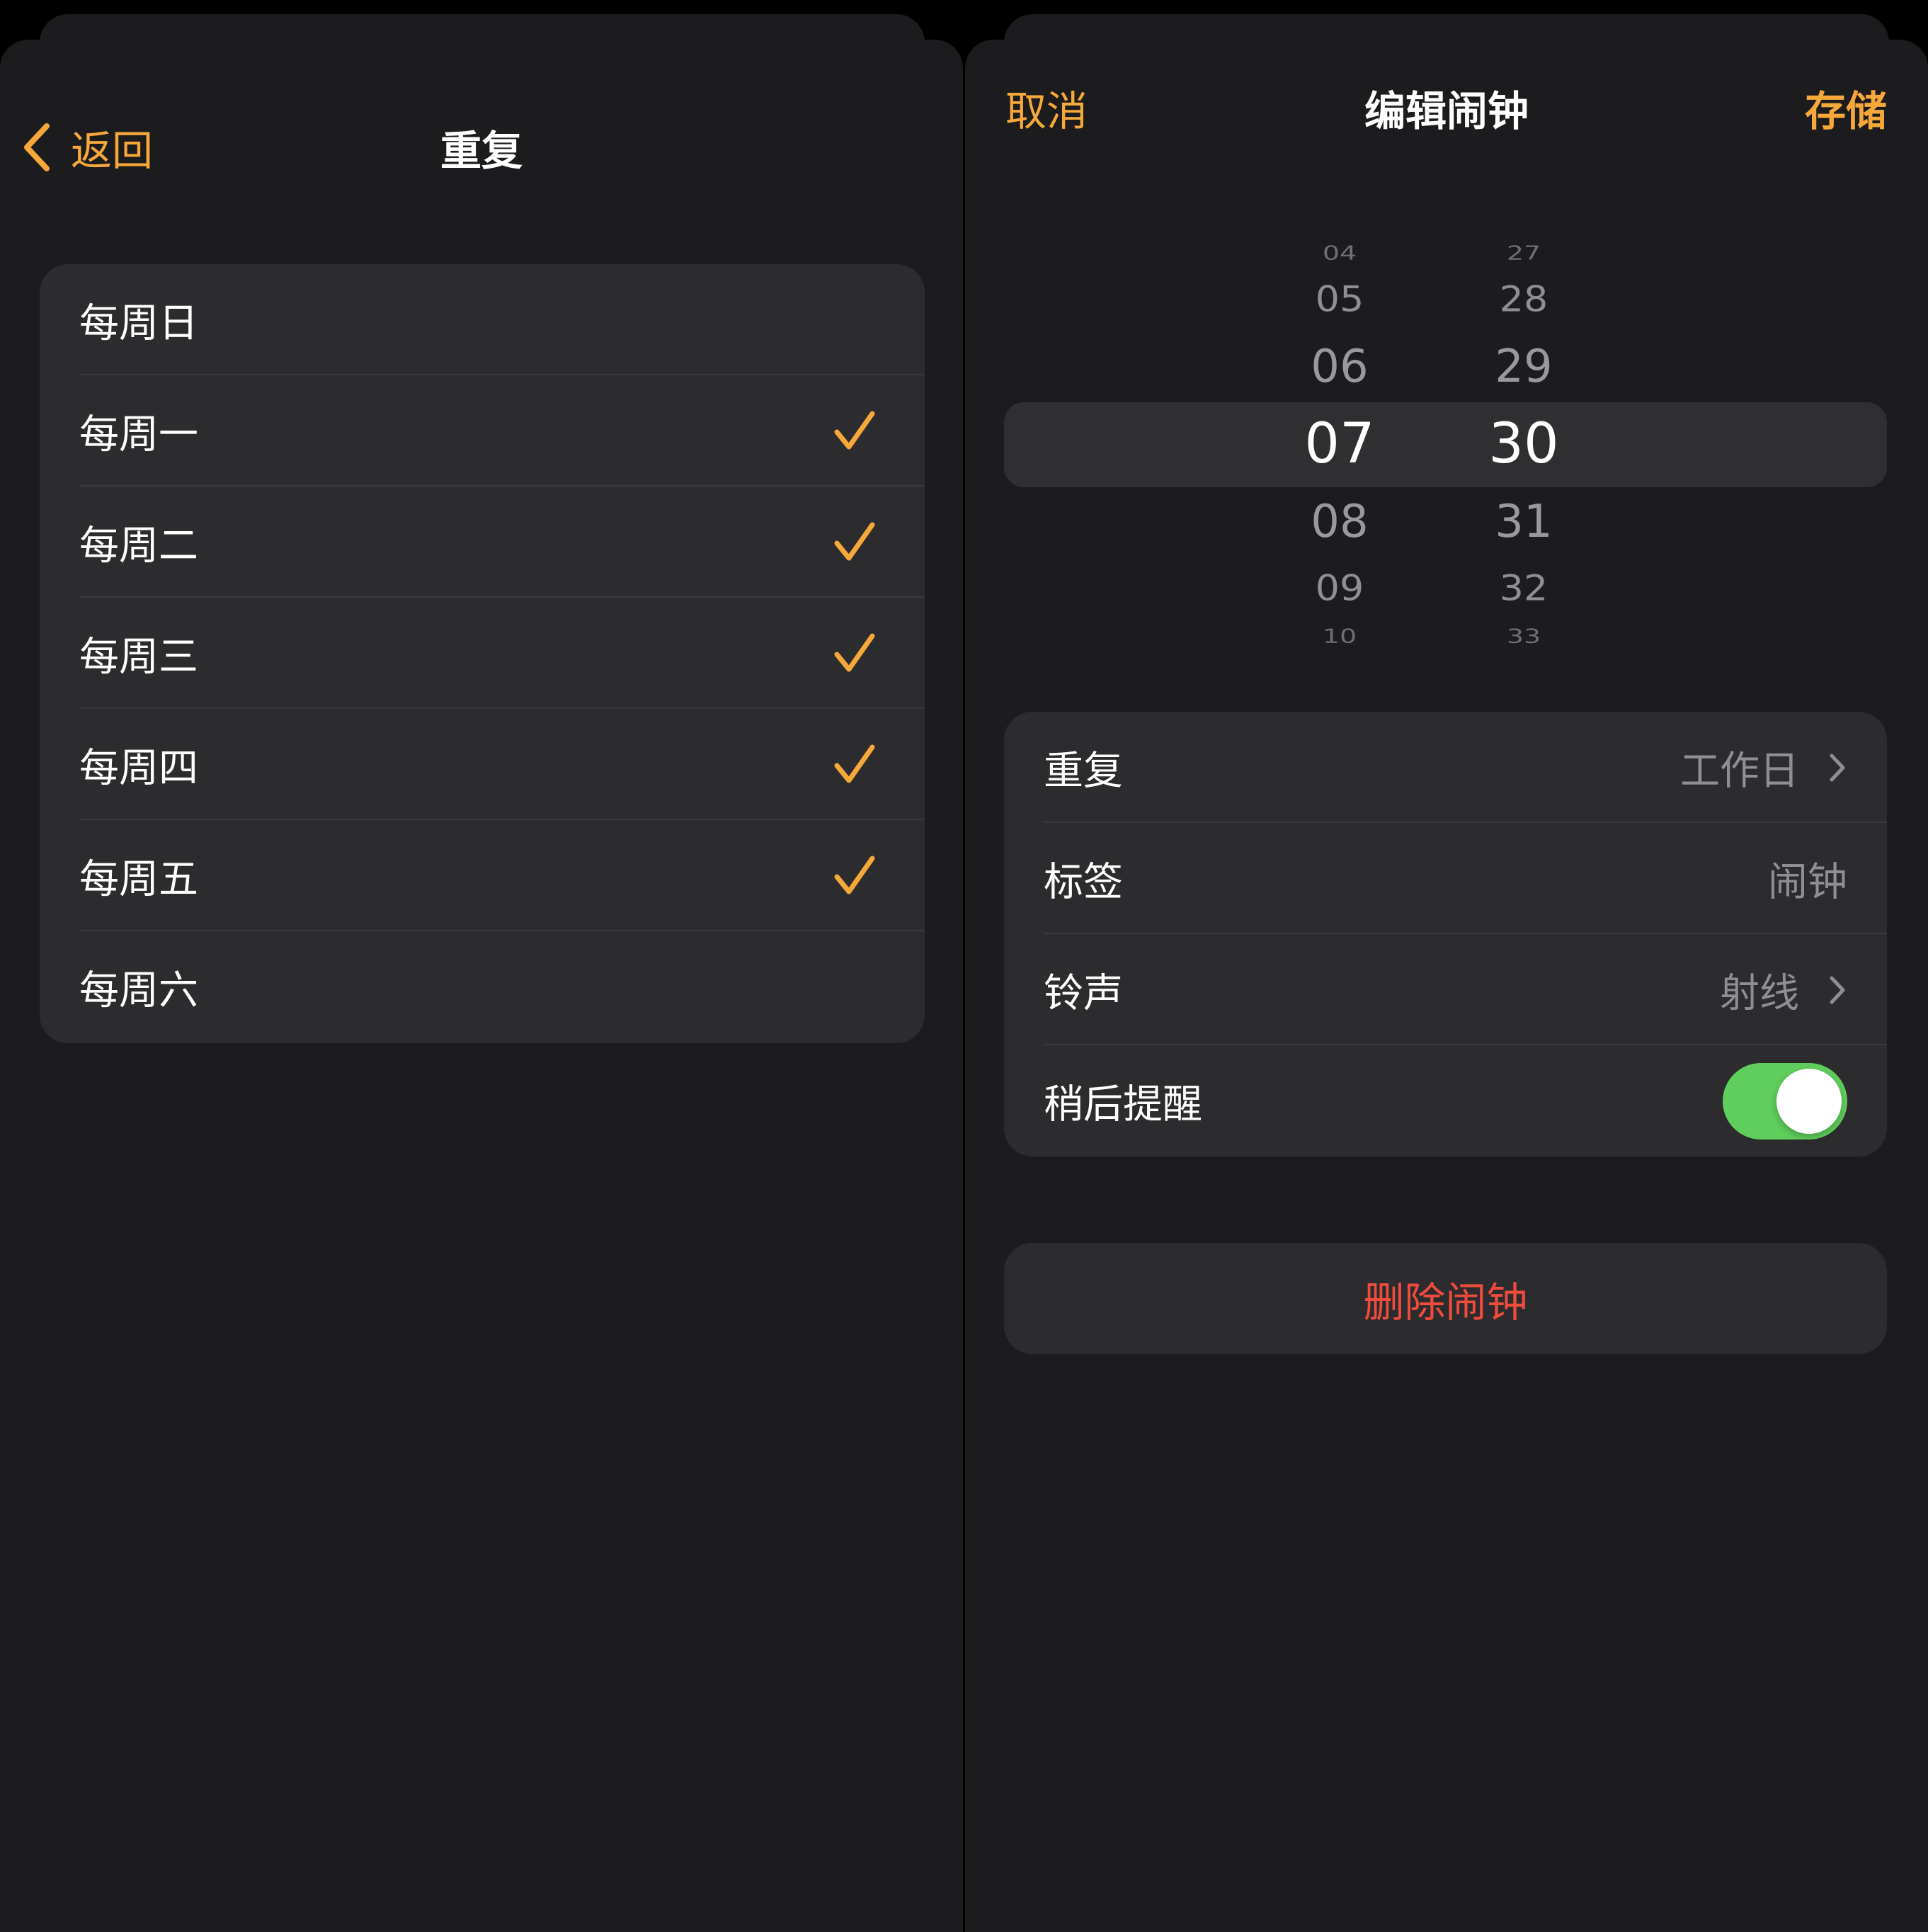  Describe the element at coordinates (1446, 111) in the screenshot. I see `page-title-edit-alarm: 编辑闹钟` at that location.